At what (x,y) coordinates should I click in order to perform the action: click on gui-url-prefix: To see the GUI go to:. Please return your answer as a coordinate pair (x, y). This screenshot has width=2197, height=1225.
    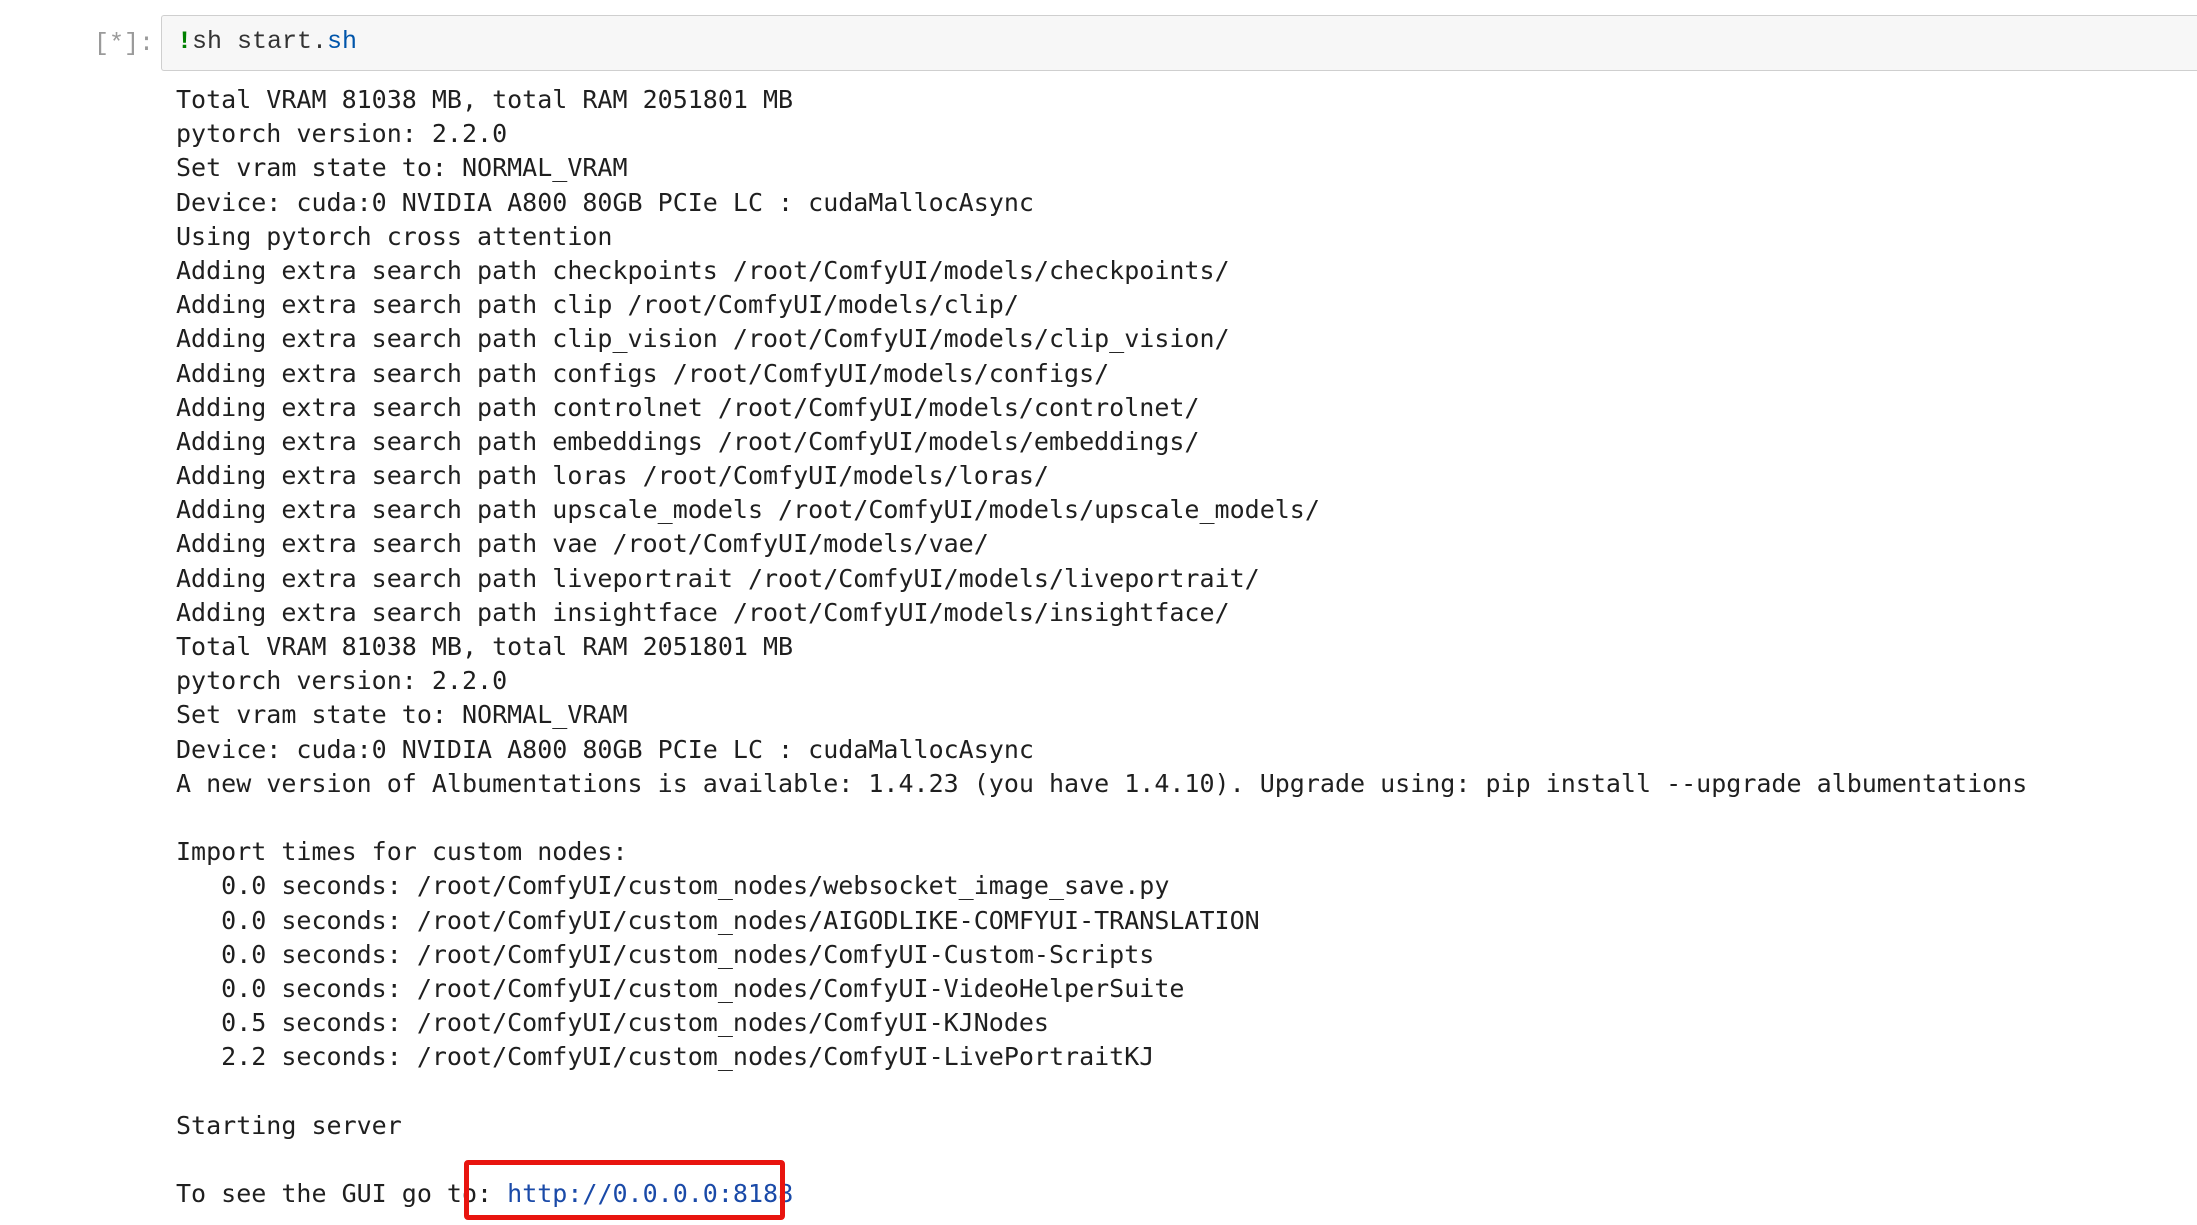
    Looking at the image, I should click on (342, 1193).